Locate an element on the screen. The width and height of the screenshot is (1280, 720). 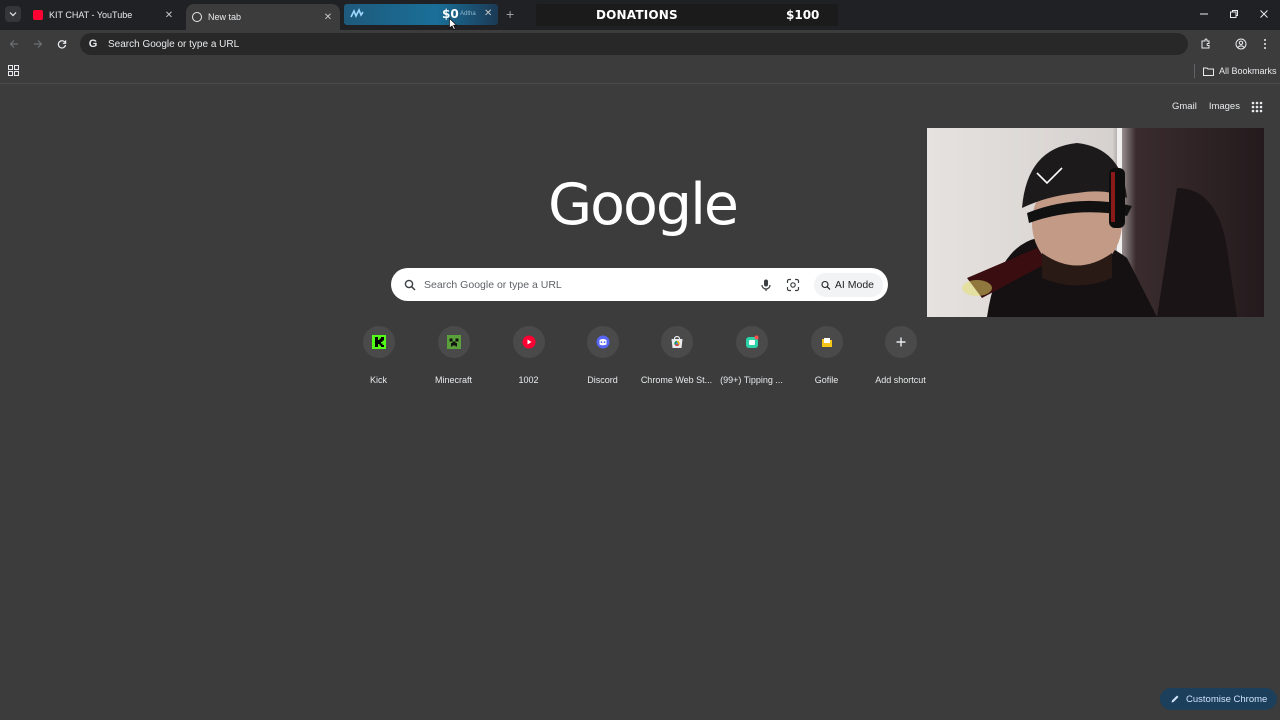
puzzle-icon is located at coordinates (1205, 43).